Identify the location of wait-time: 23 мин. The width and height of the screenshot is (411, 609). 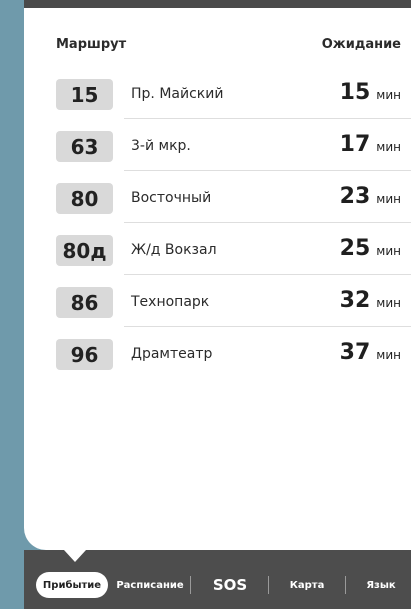
(370, 196).